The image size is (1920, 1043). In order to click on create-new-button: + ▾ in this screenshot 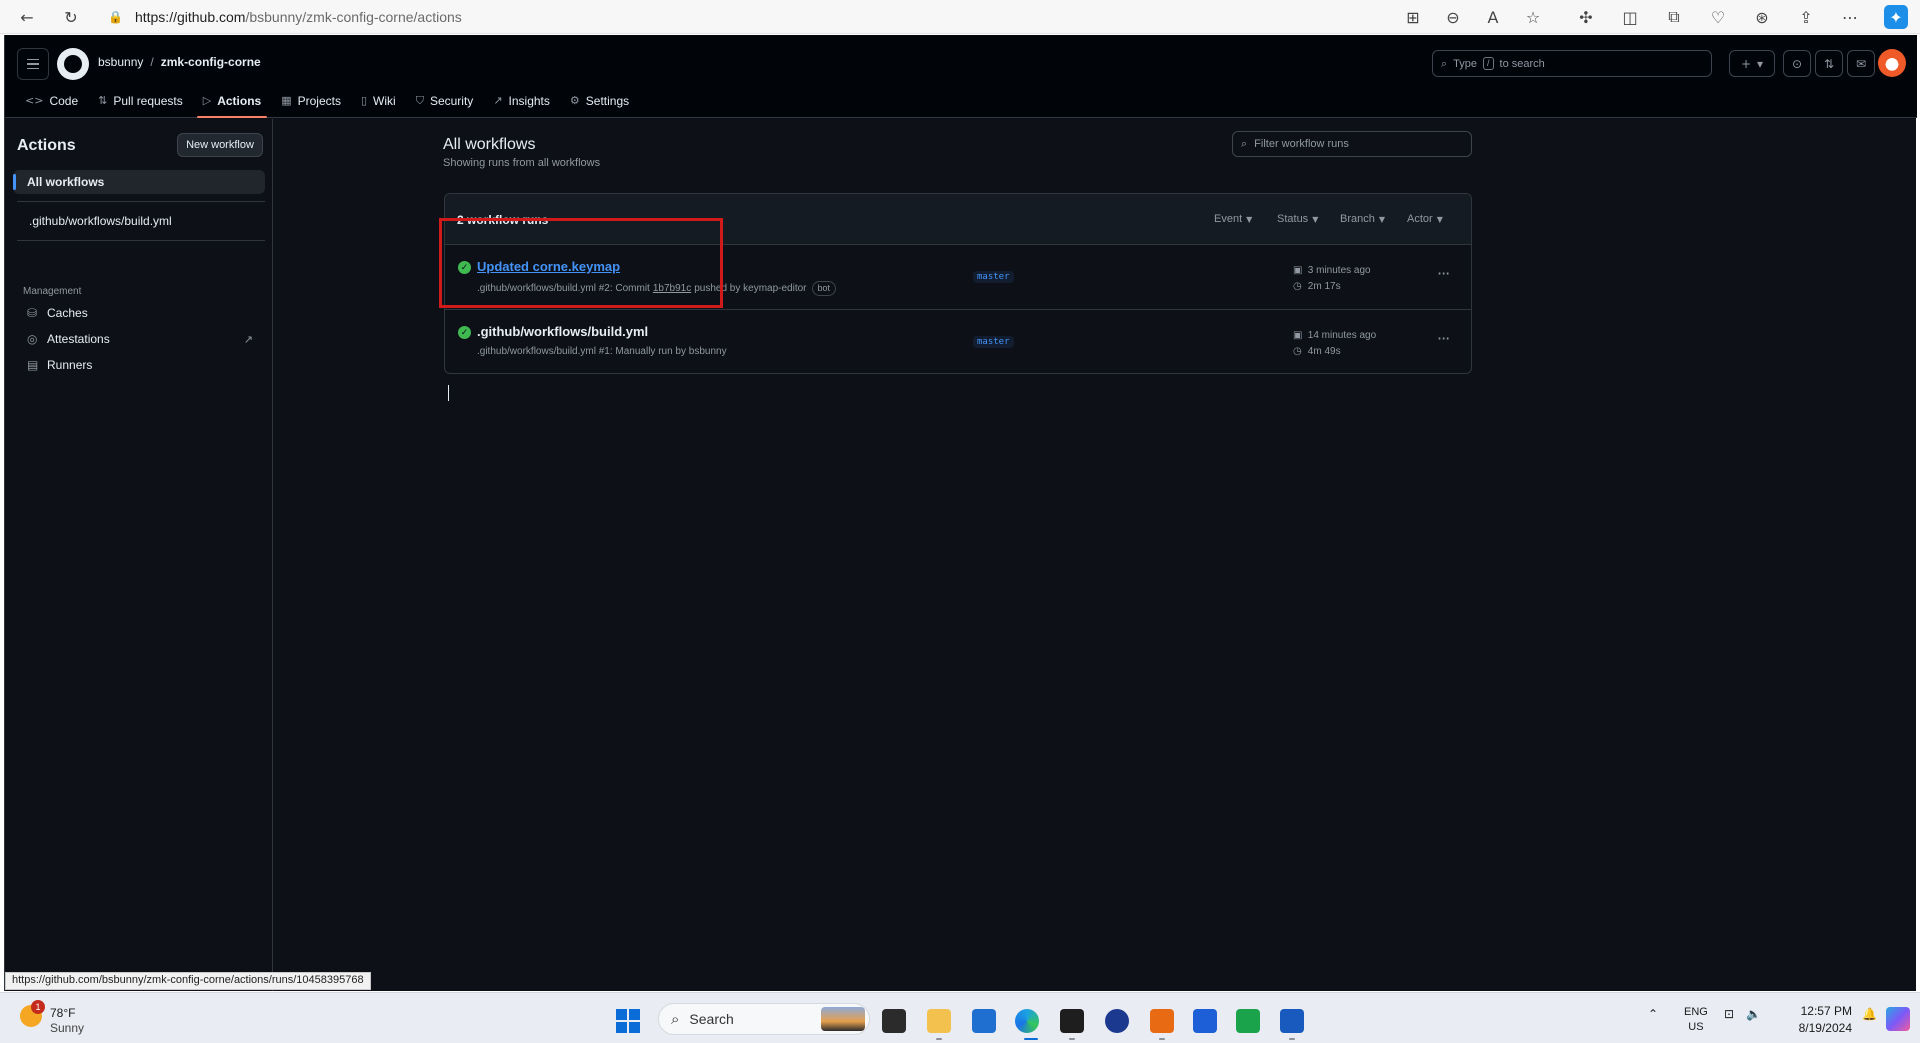, I will do `click(1752, 63)`.